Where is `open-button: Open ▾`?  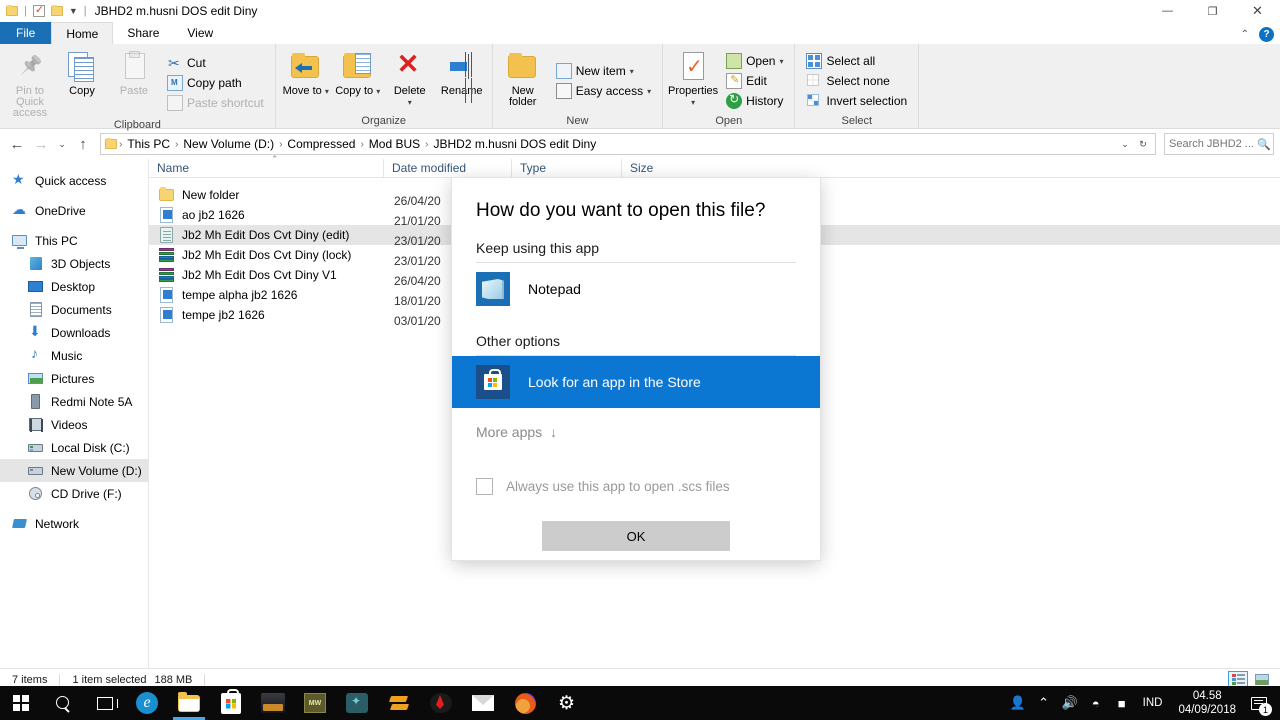
open-button: Open ▾ is located at coordinates (754, 61).